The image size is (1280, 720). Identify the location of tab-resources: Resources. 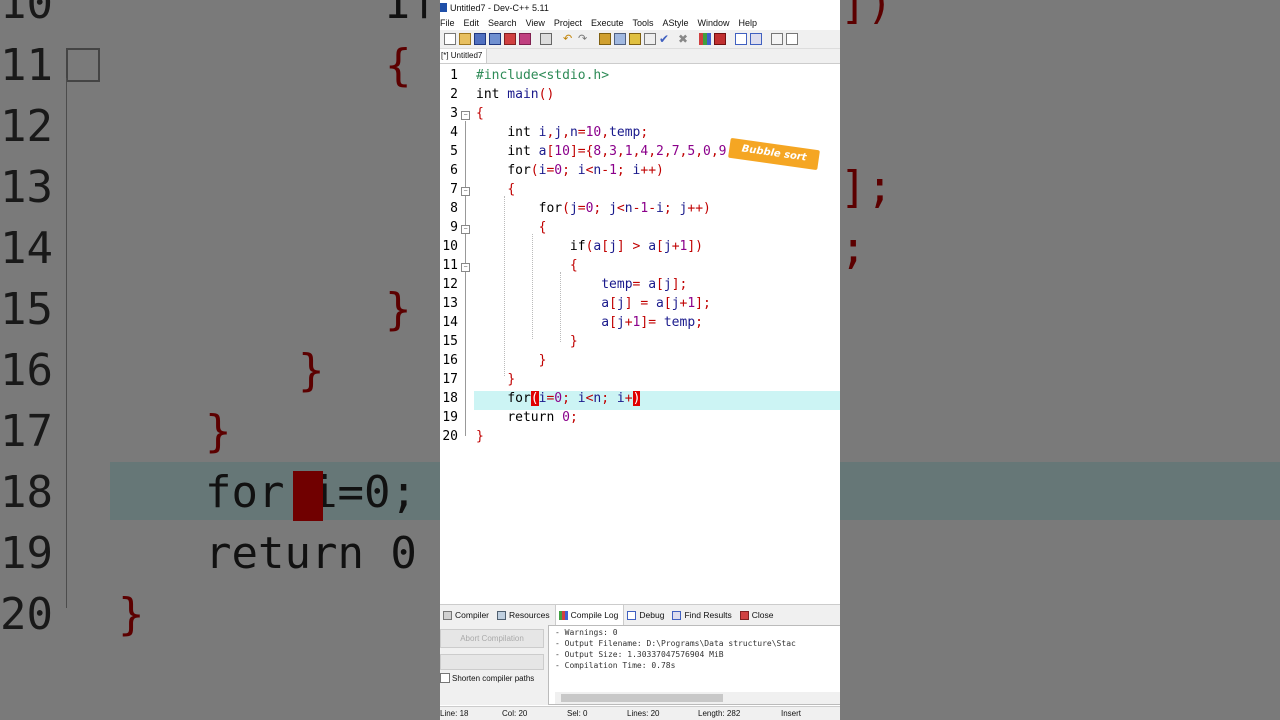
(524, 615).